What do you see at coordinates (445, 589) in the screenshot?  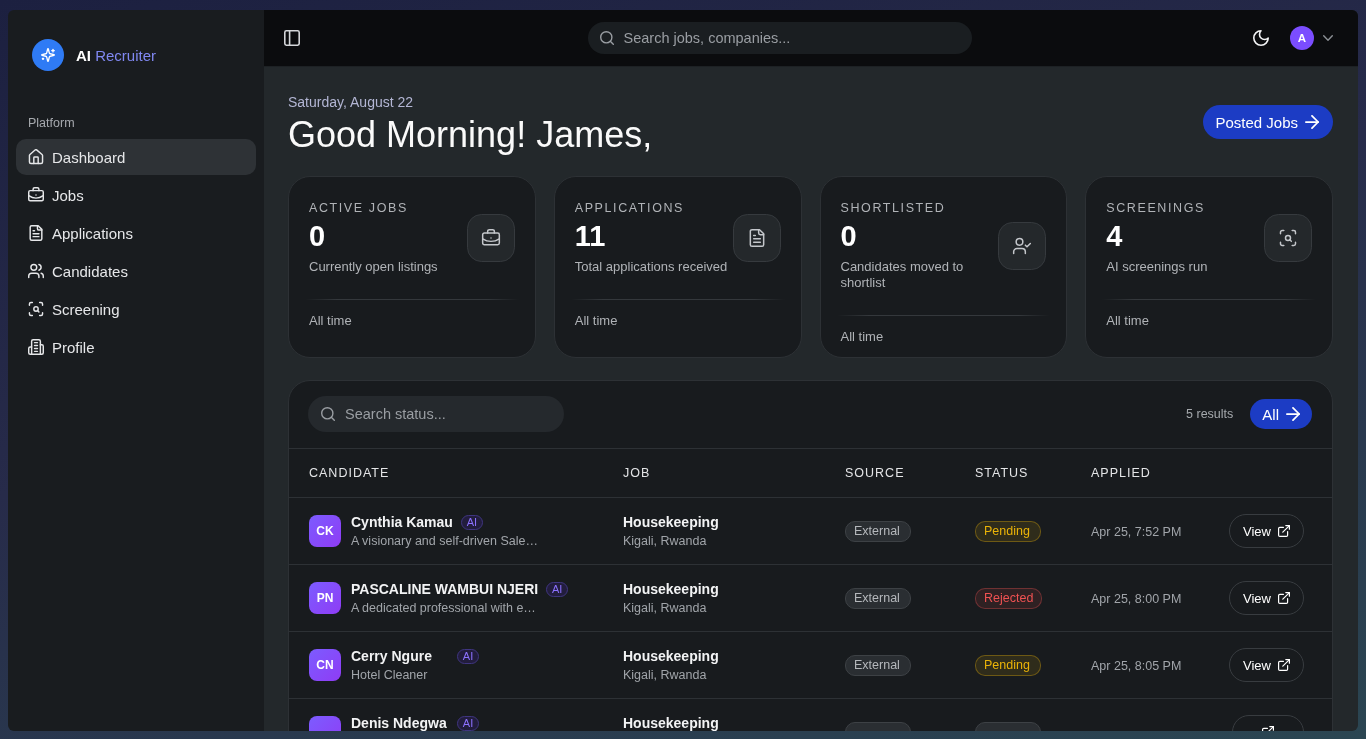 I see `candidate-name: PASCALINE WAMBUI NJERI` at bounding box center [445, 589].